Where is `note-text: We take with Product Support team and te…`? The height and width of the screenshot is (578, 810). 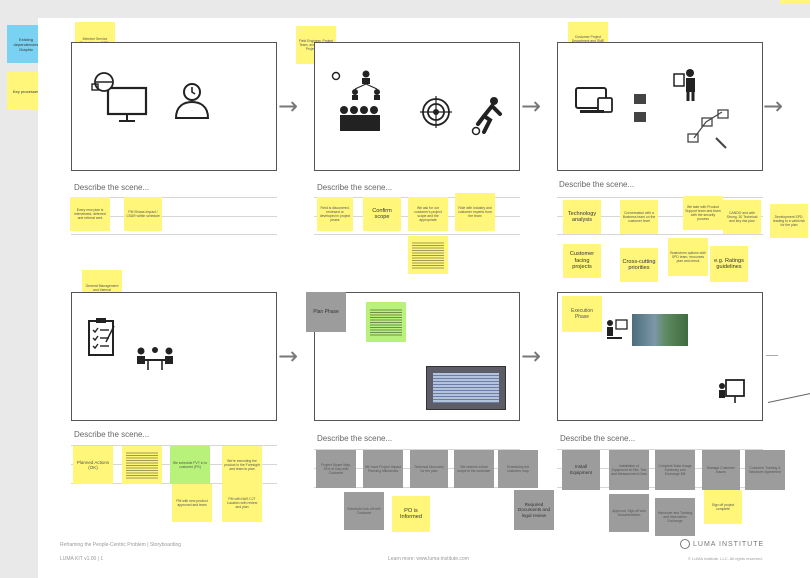
note-text: We take with Product Support team and te… is located at coordinates (703, 213).